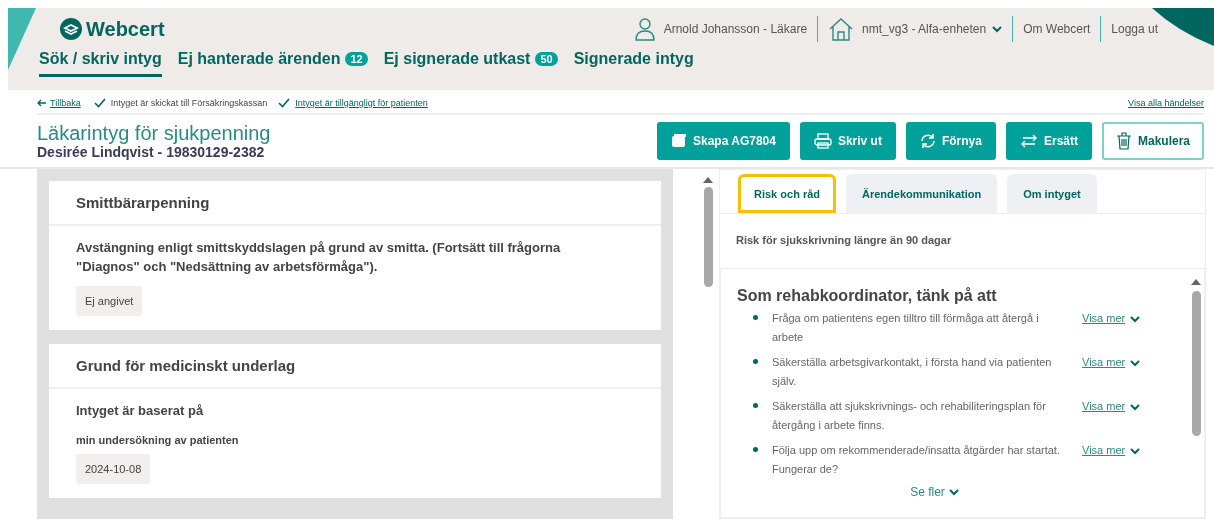  Describe the element at coordinates (906, 328) in the screenshot. I see `advice-text: Fråga om patientens egen tilltro till förmåga att återgå i arbete` at that location.